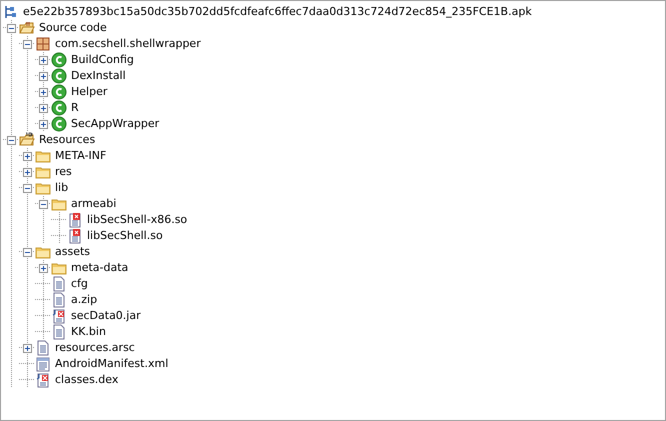 This screenshot has width=666, height=421. Describe the element at coordinates (63, 172) in the screenshot. I see `tree-item: res` at that location.